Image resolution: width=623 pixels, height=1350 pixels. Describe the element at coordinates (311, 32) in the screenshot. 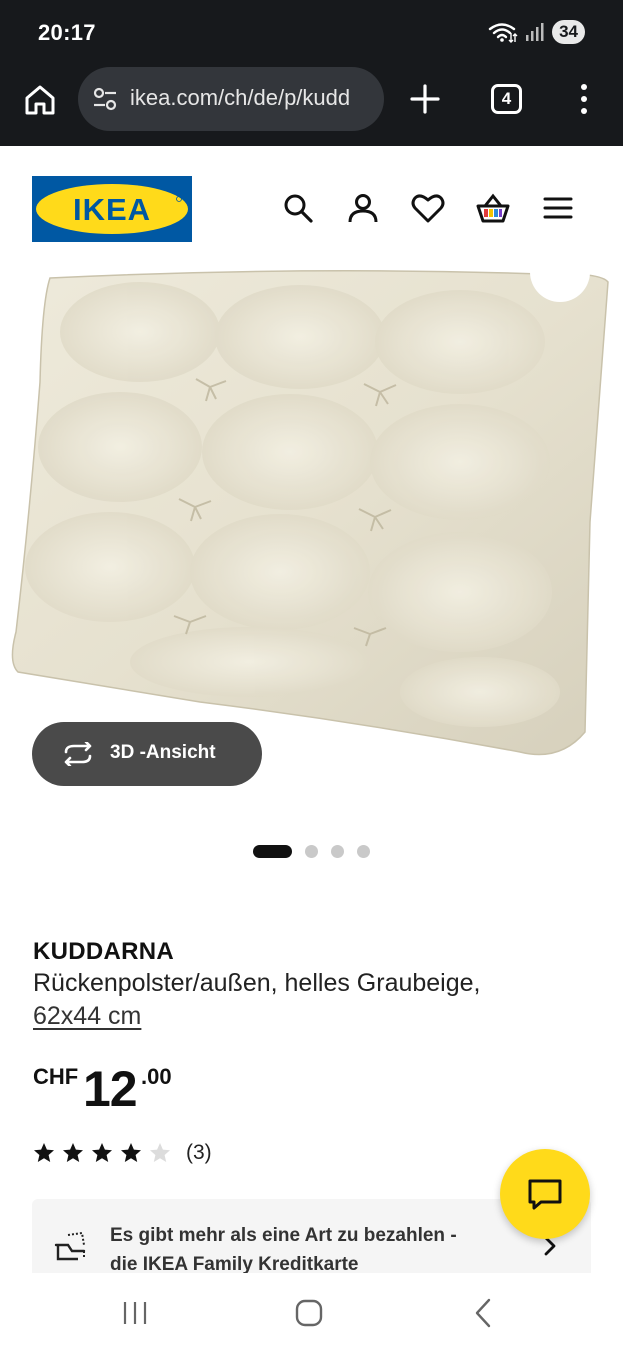

I see `status-bar: 20:17 34` at that location.